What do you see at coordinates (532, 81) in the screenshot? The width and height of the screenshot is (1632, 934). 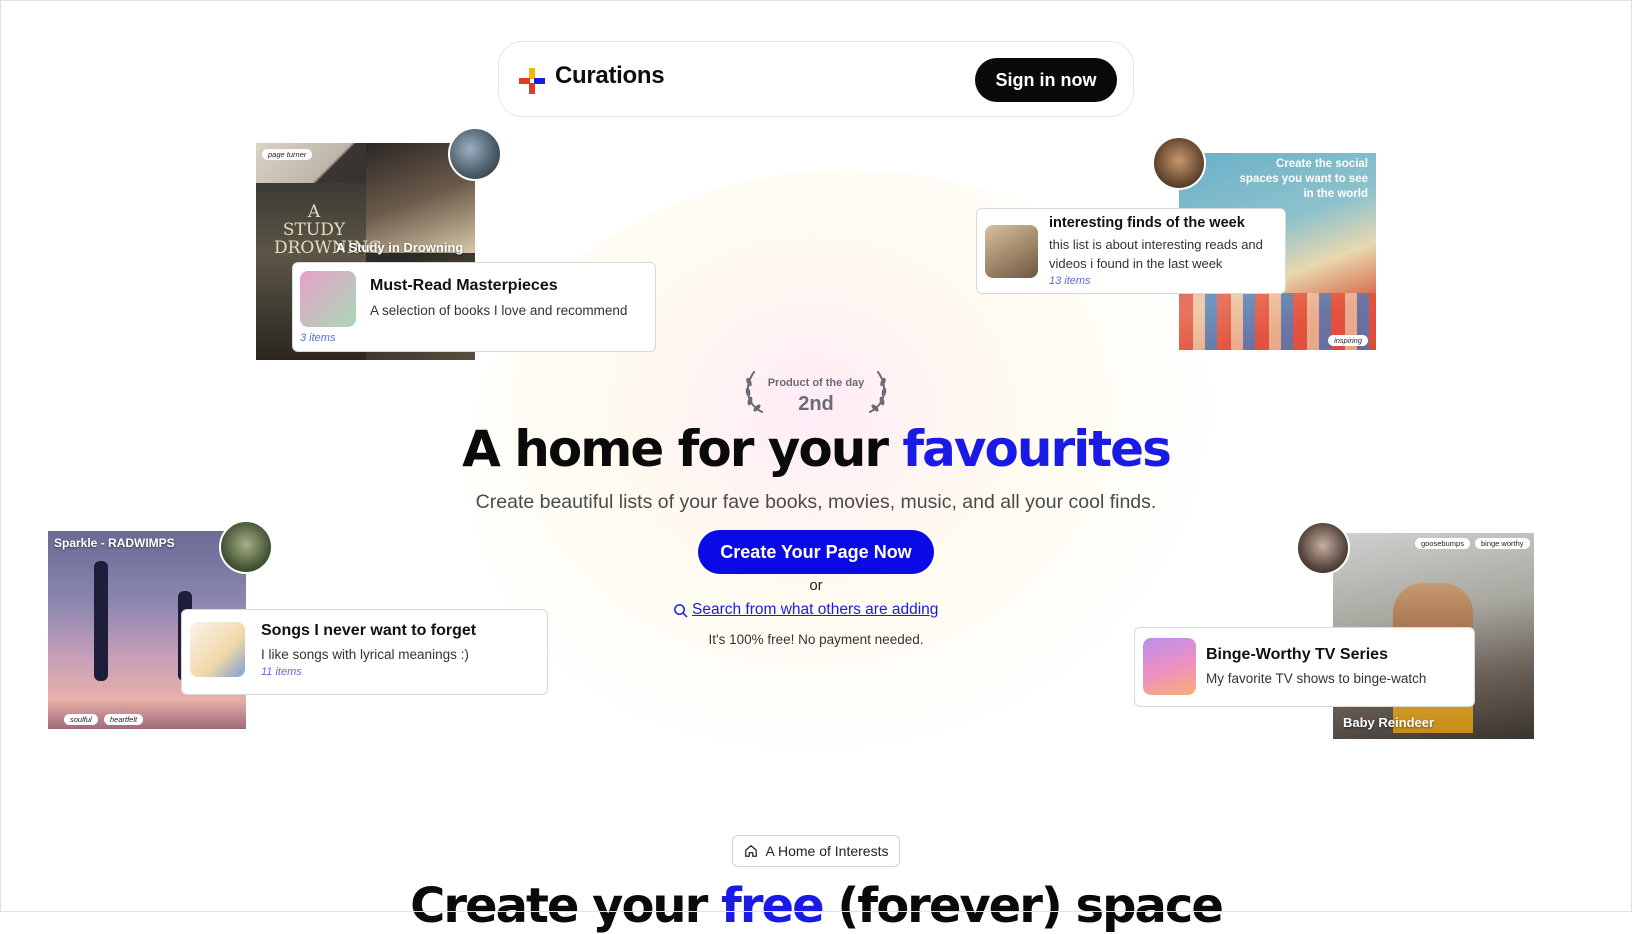 I see `curations-logo-icon` at bounding box center [532, 81].